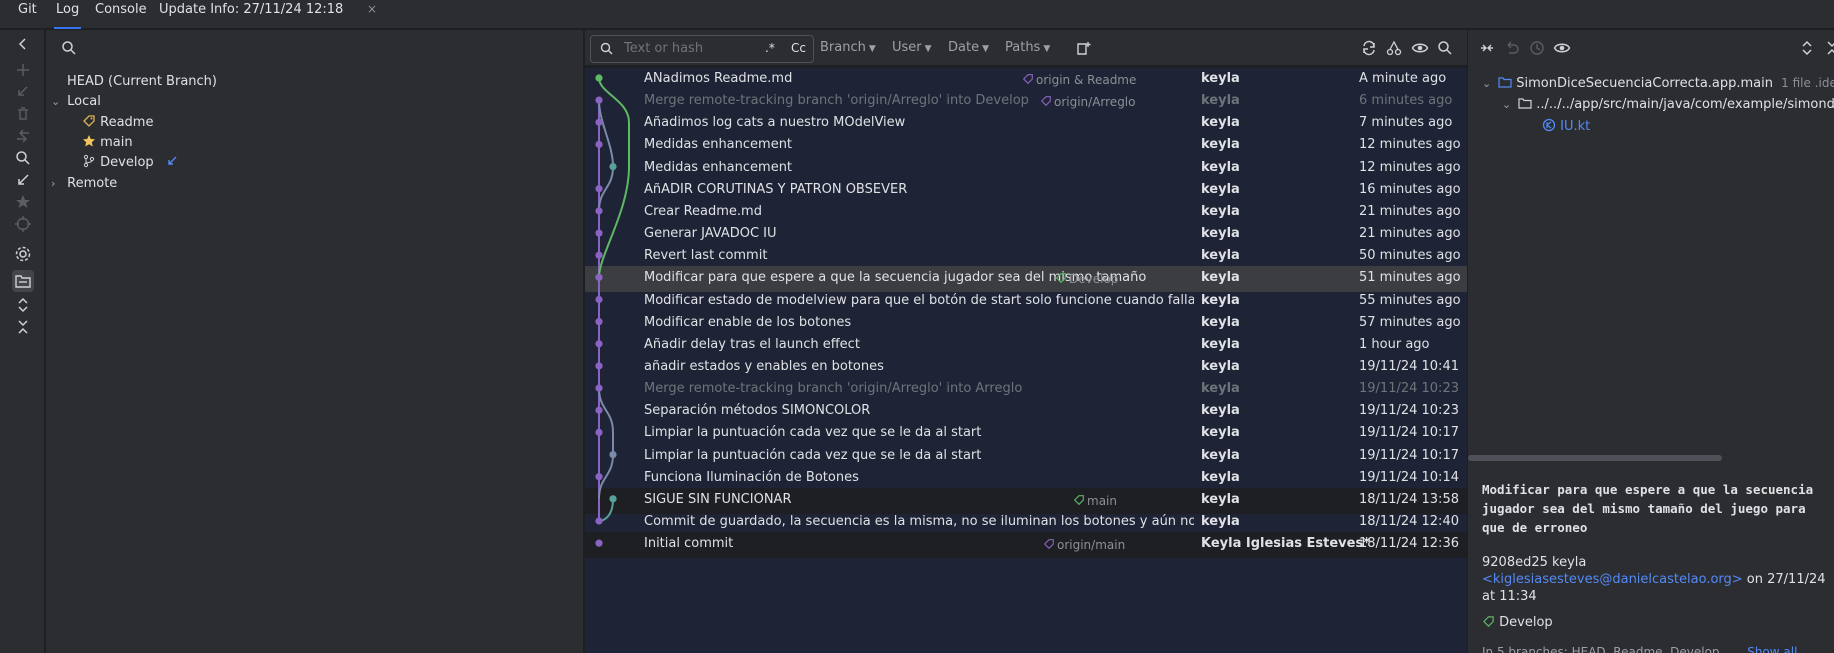 The image size is (1834, 653). What do you see at coordinates (127, 162) in the screenshot?
I see `branch-label: Develop` at bounding box center [127, 162].